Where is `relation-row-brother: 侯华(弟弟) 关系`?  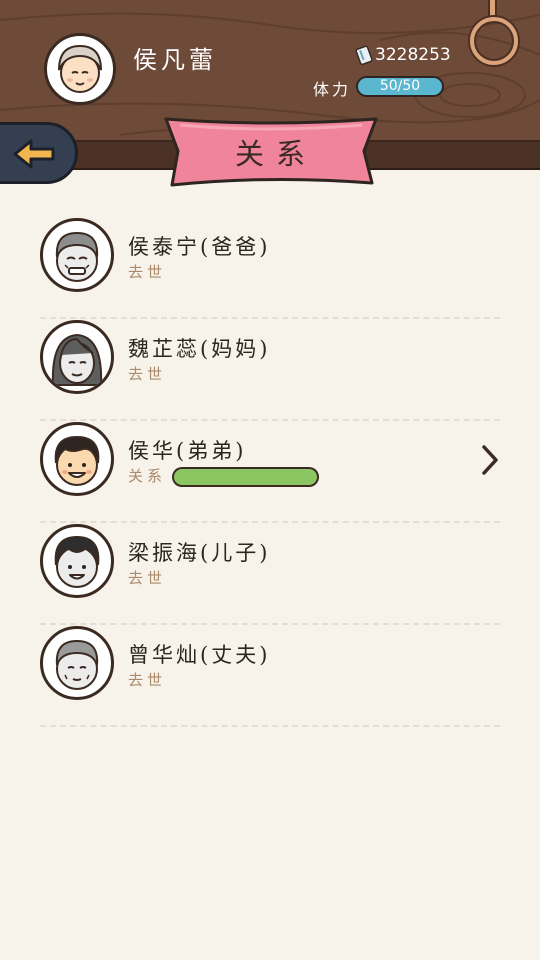 relation-row-brother: 侯华(弟弟) 关系 is located at coordinates (270, 472).